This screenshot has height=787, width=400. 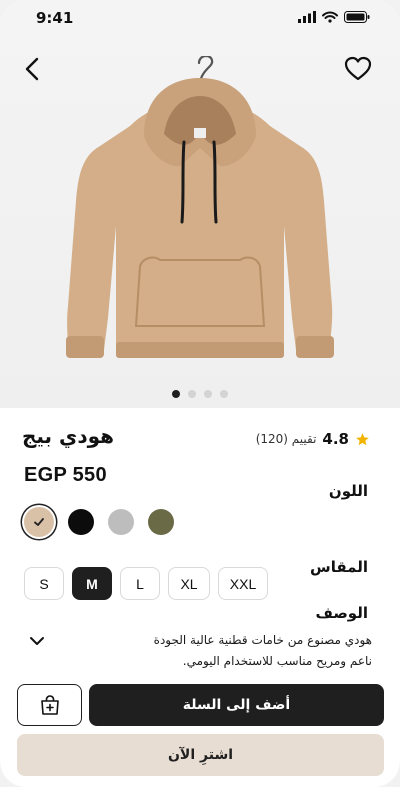 I want to click on rating-score: 4.8, so click(x=335, y=439).